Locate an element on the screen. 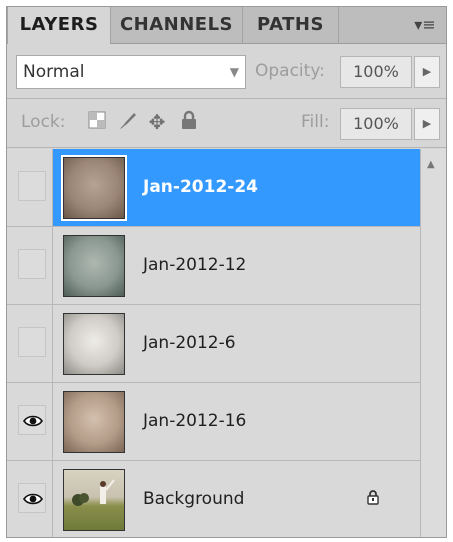 This screenshot has width=453, height=542. layer-name: Jan-2012-6 is located at coordinates (189, 343).